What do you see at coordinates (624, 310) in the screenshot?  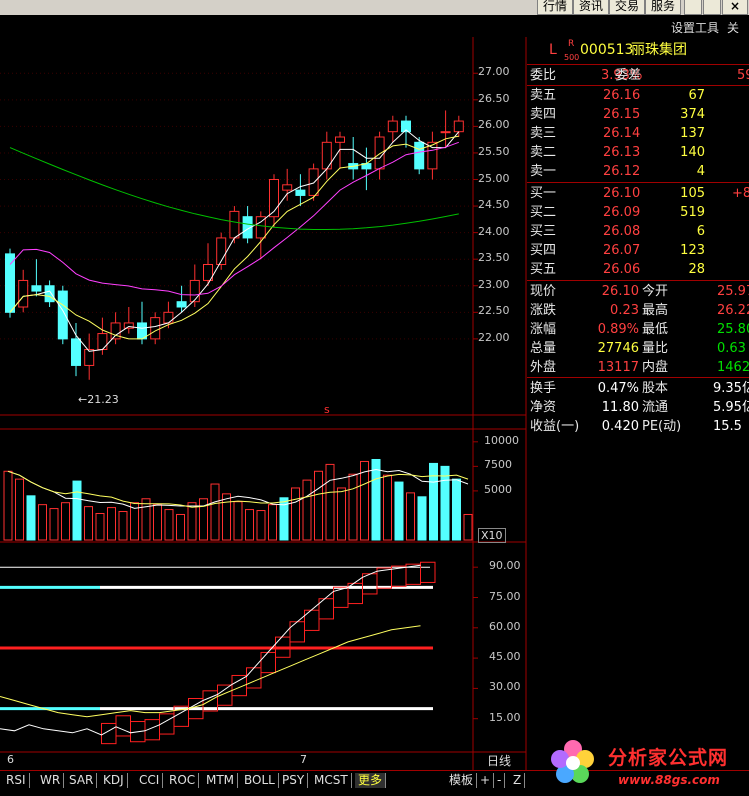 I see `stat-value: 0.23` at bounding box center [624, 310].